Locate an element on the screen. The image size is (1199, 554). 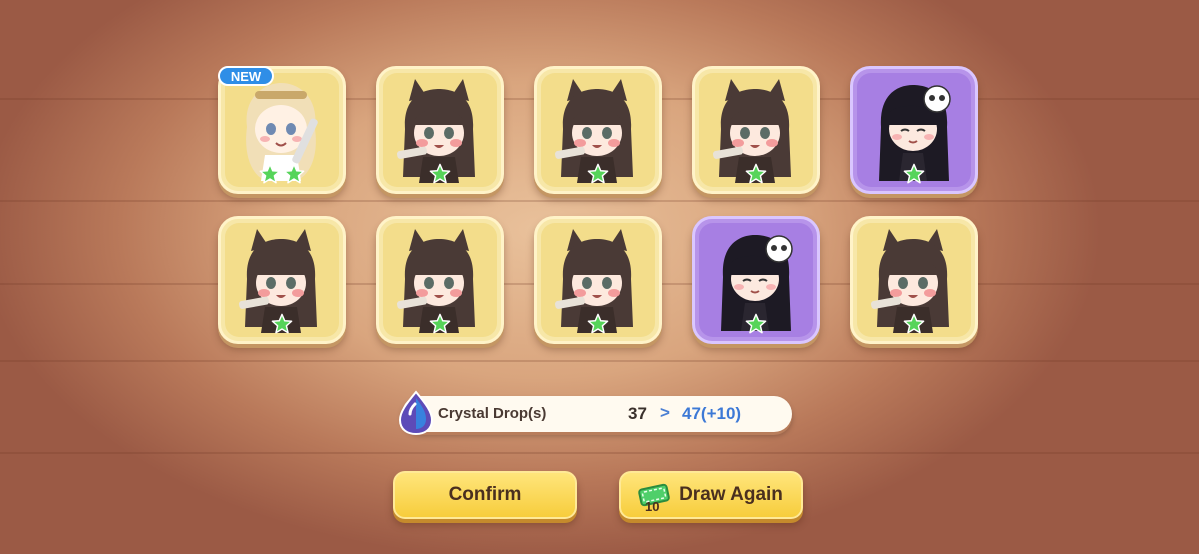
crystal-new-value: 47(+10) is located at coordinates (712, 413).